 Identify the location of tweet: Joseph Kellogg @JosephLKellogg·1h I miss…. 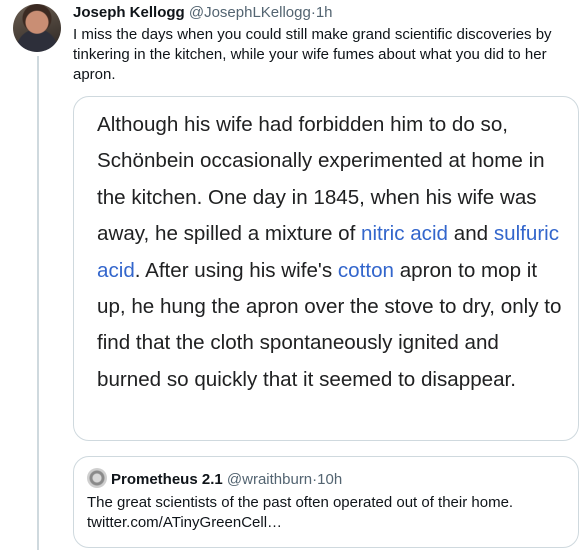
(323, 44).